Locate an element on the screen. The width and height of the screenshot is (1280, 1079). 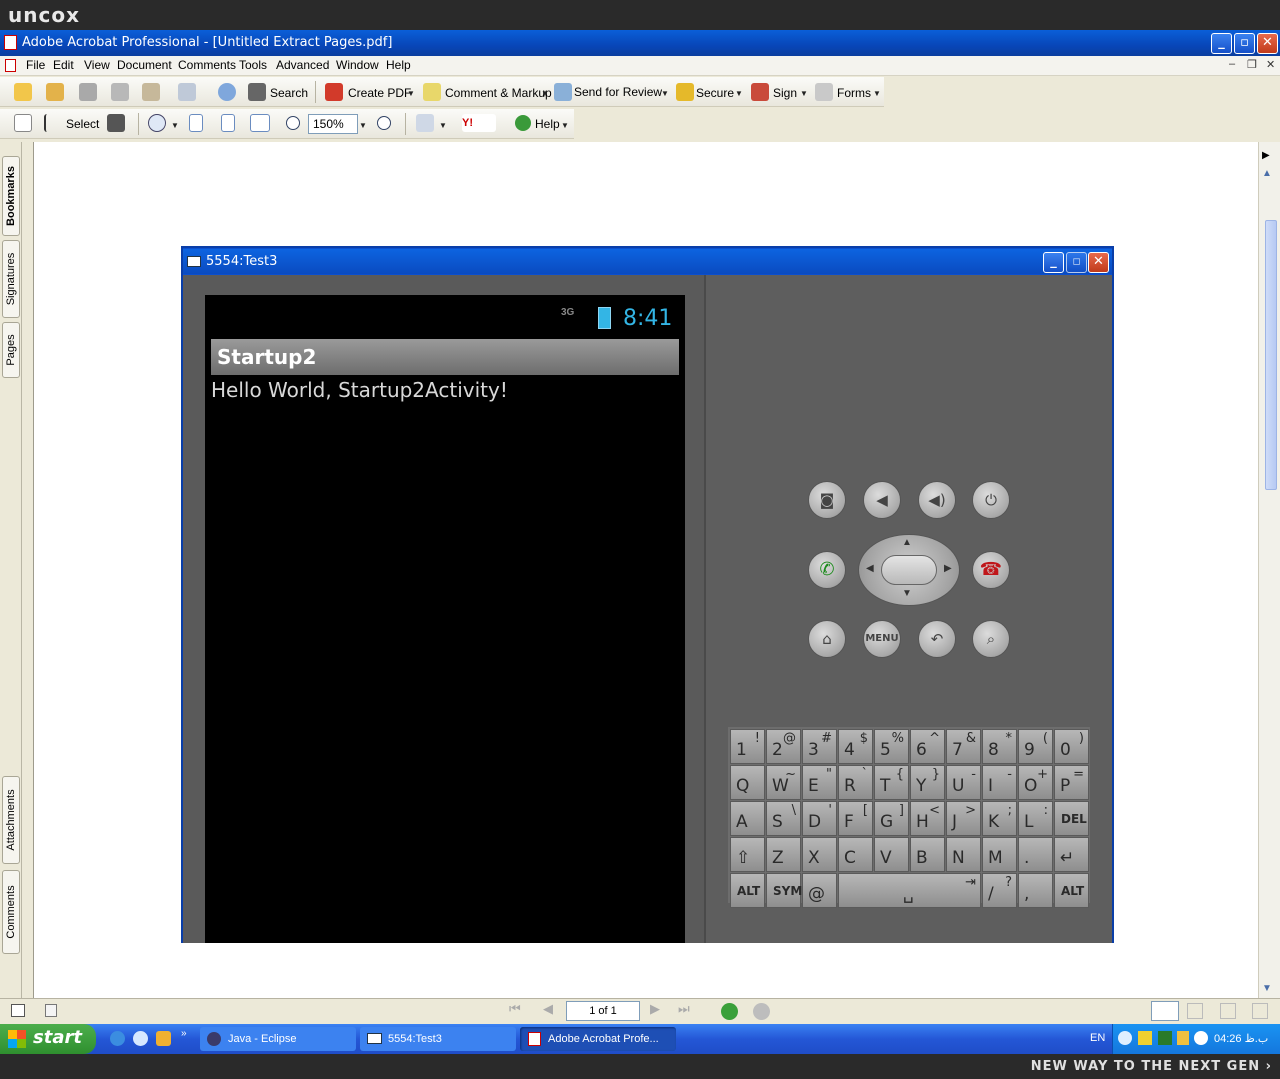
zoom-in-icon is located at coordinates (384, 123).